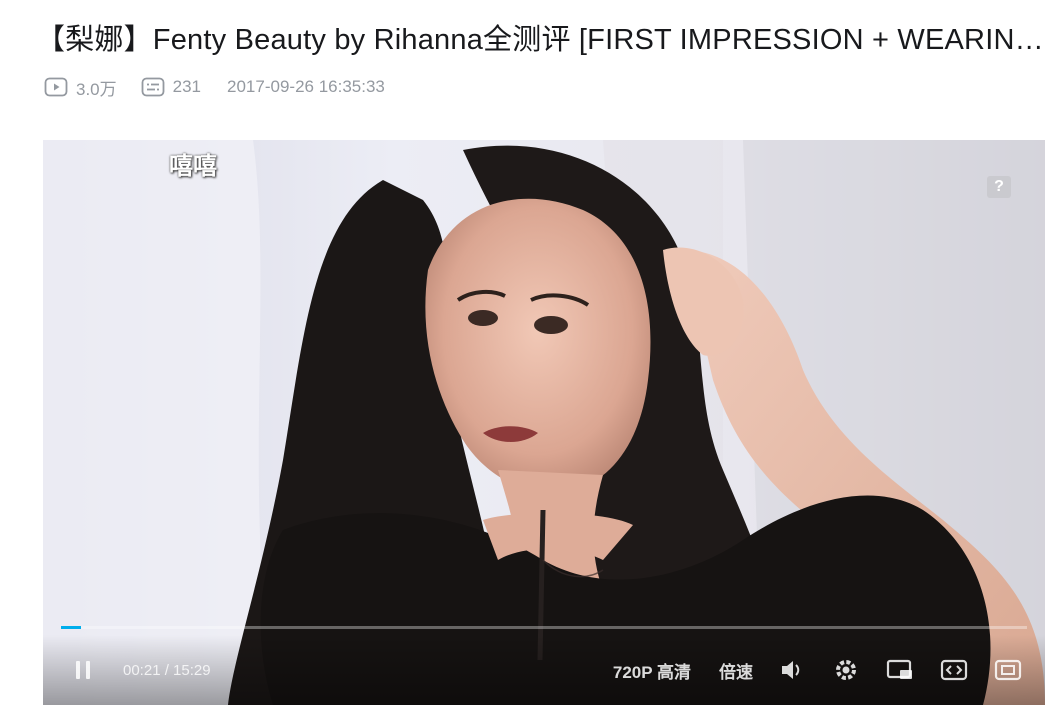  Describe the element at coordinates (214, 87) in the screenshot. I see `video-meta: 3.0万 231 2017-09-26 16:35:33` at that location.